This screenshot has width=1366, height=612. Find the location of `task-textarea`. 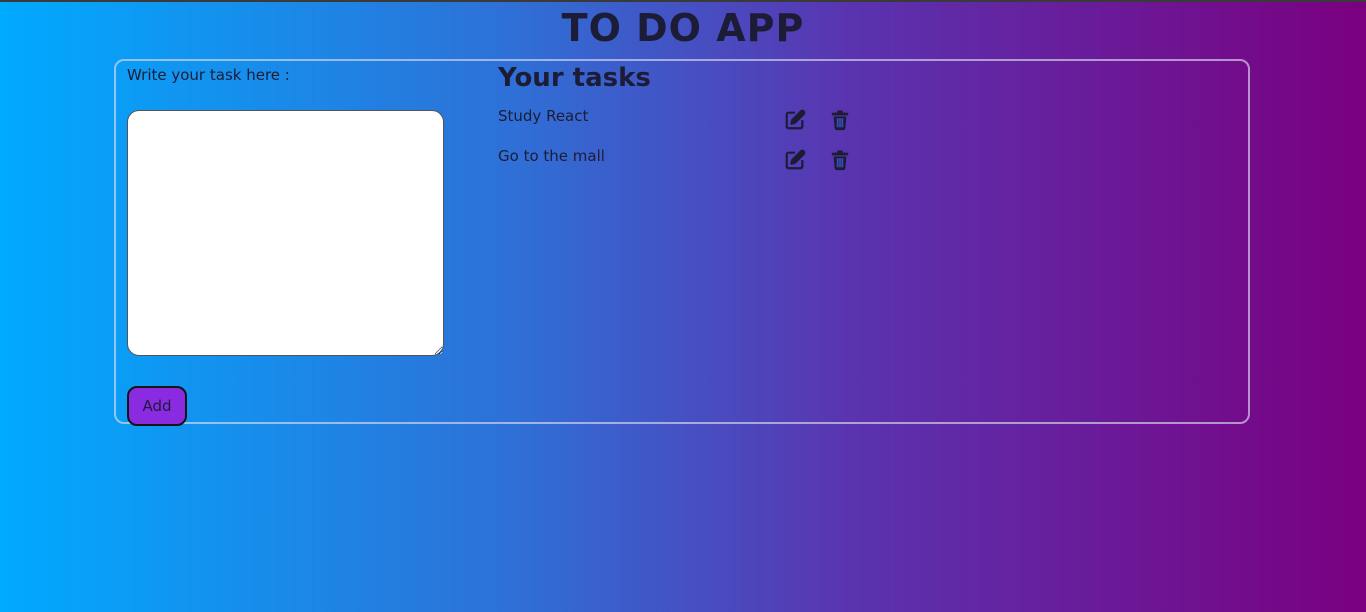

task-textarea is located at coordinates (285, 233).